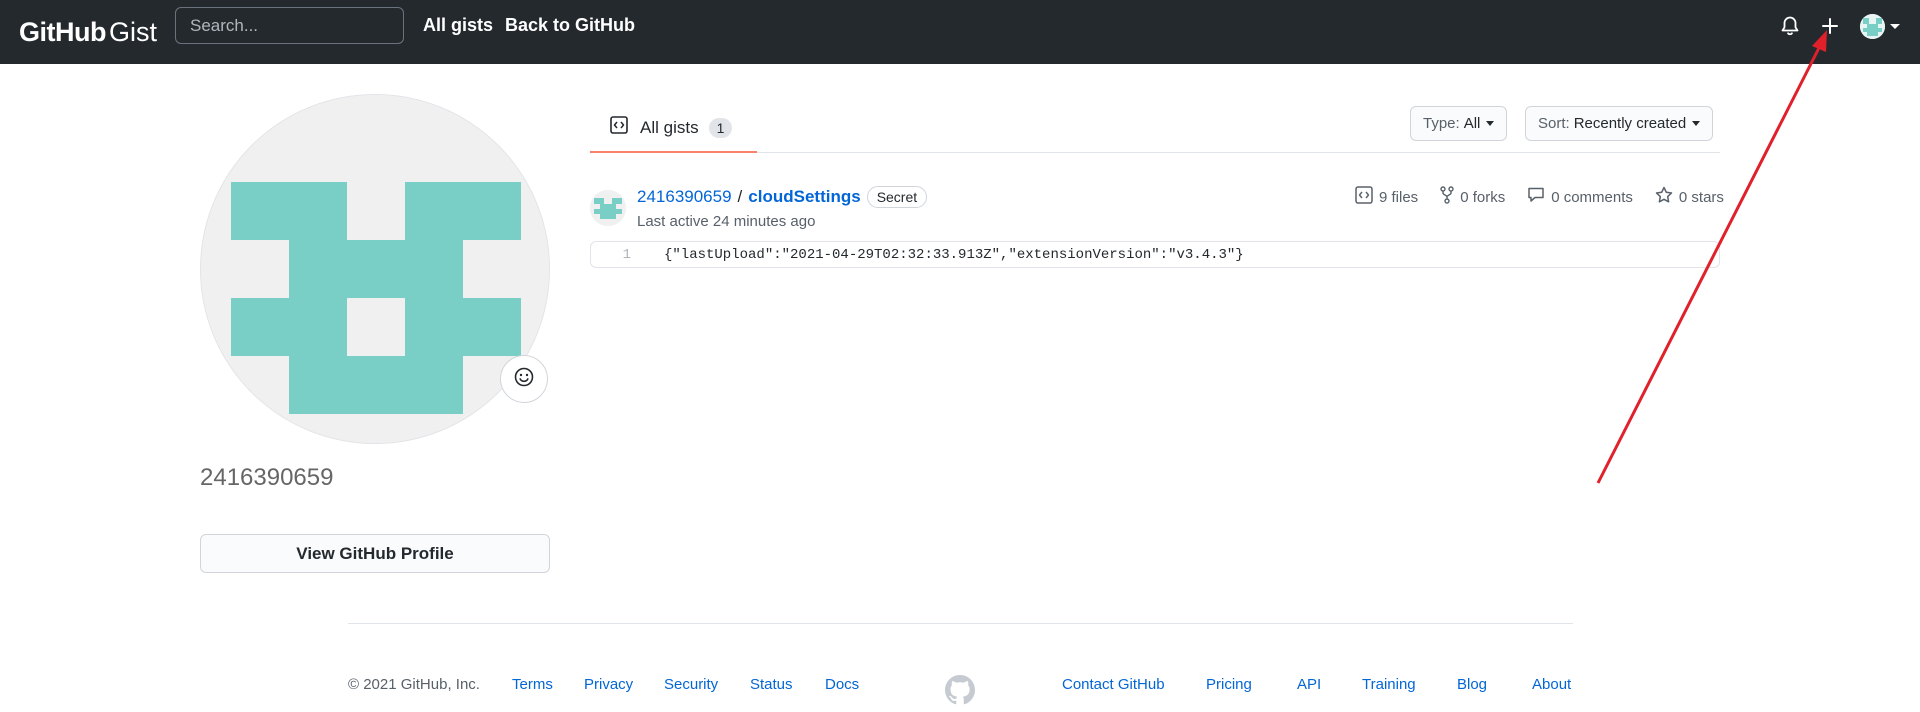 The image size is (1920, 712). What do you see at coordinates (1667, 197) in the screenshot?
I see `star-icon` at bounding box center [1667, 197].